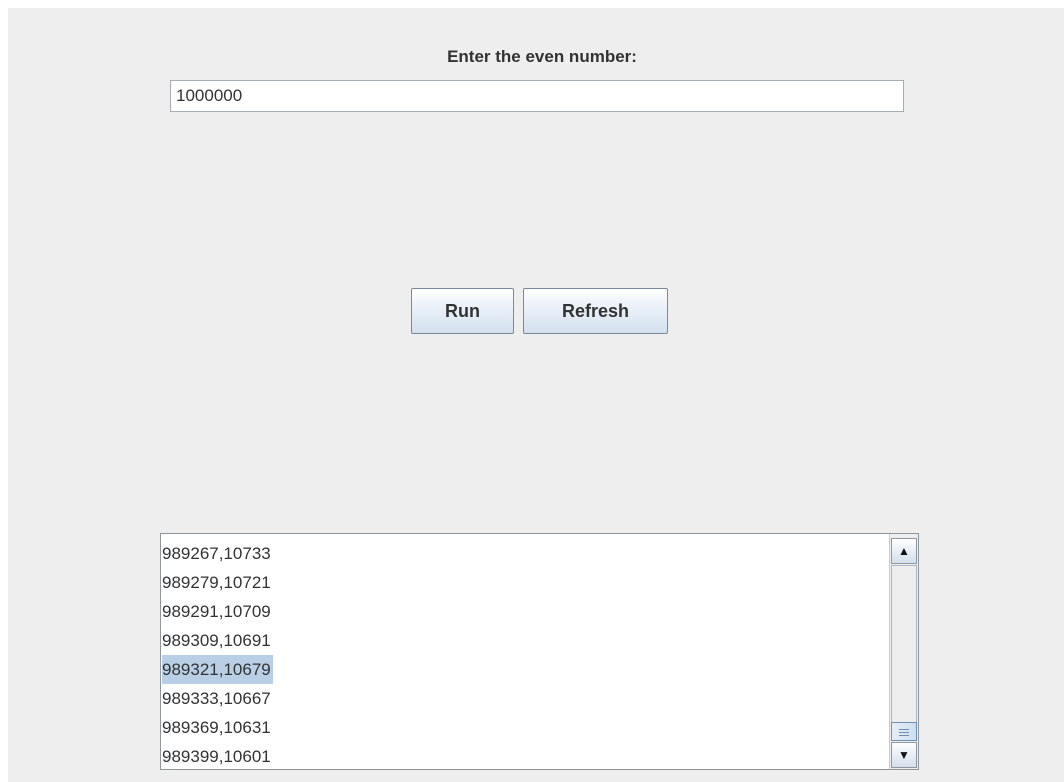 The image size is (1064, 782). I want to click on scroll-up-button: ▲, so click(904, 551).